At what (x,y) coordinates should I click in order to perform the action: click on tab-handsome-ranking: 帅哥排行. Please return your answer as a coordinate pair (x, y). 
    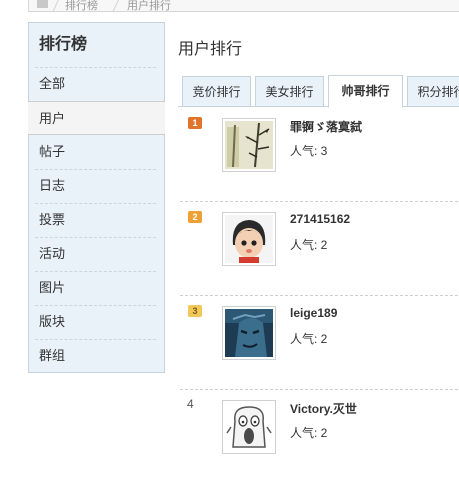
    Looking at the image, I should click on (365, 91).